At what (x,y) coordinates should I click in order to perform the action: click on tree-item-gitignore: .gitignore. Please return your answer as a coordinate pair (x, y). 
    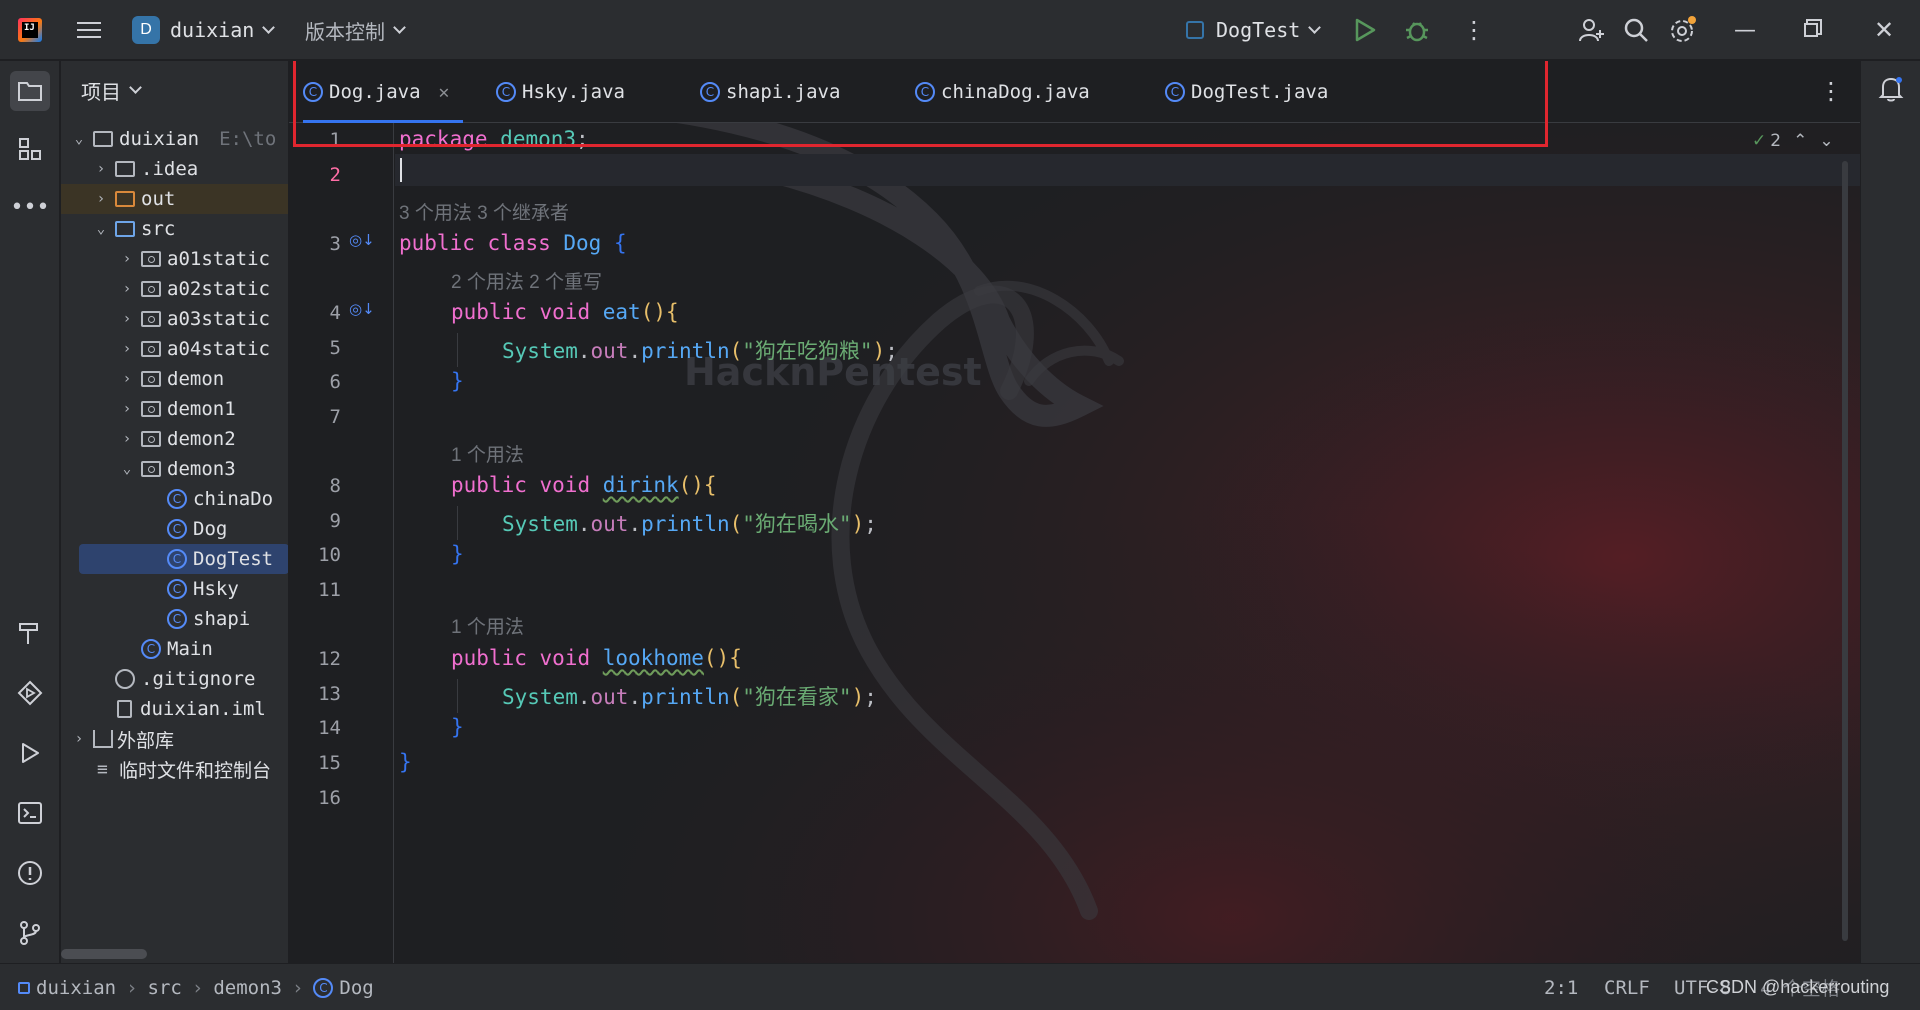
    Looking at the image, I should click on (174, 679).